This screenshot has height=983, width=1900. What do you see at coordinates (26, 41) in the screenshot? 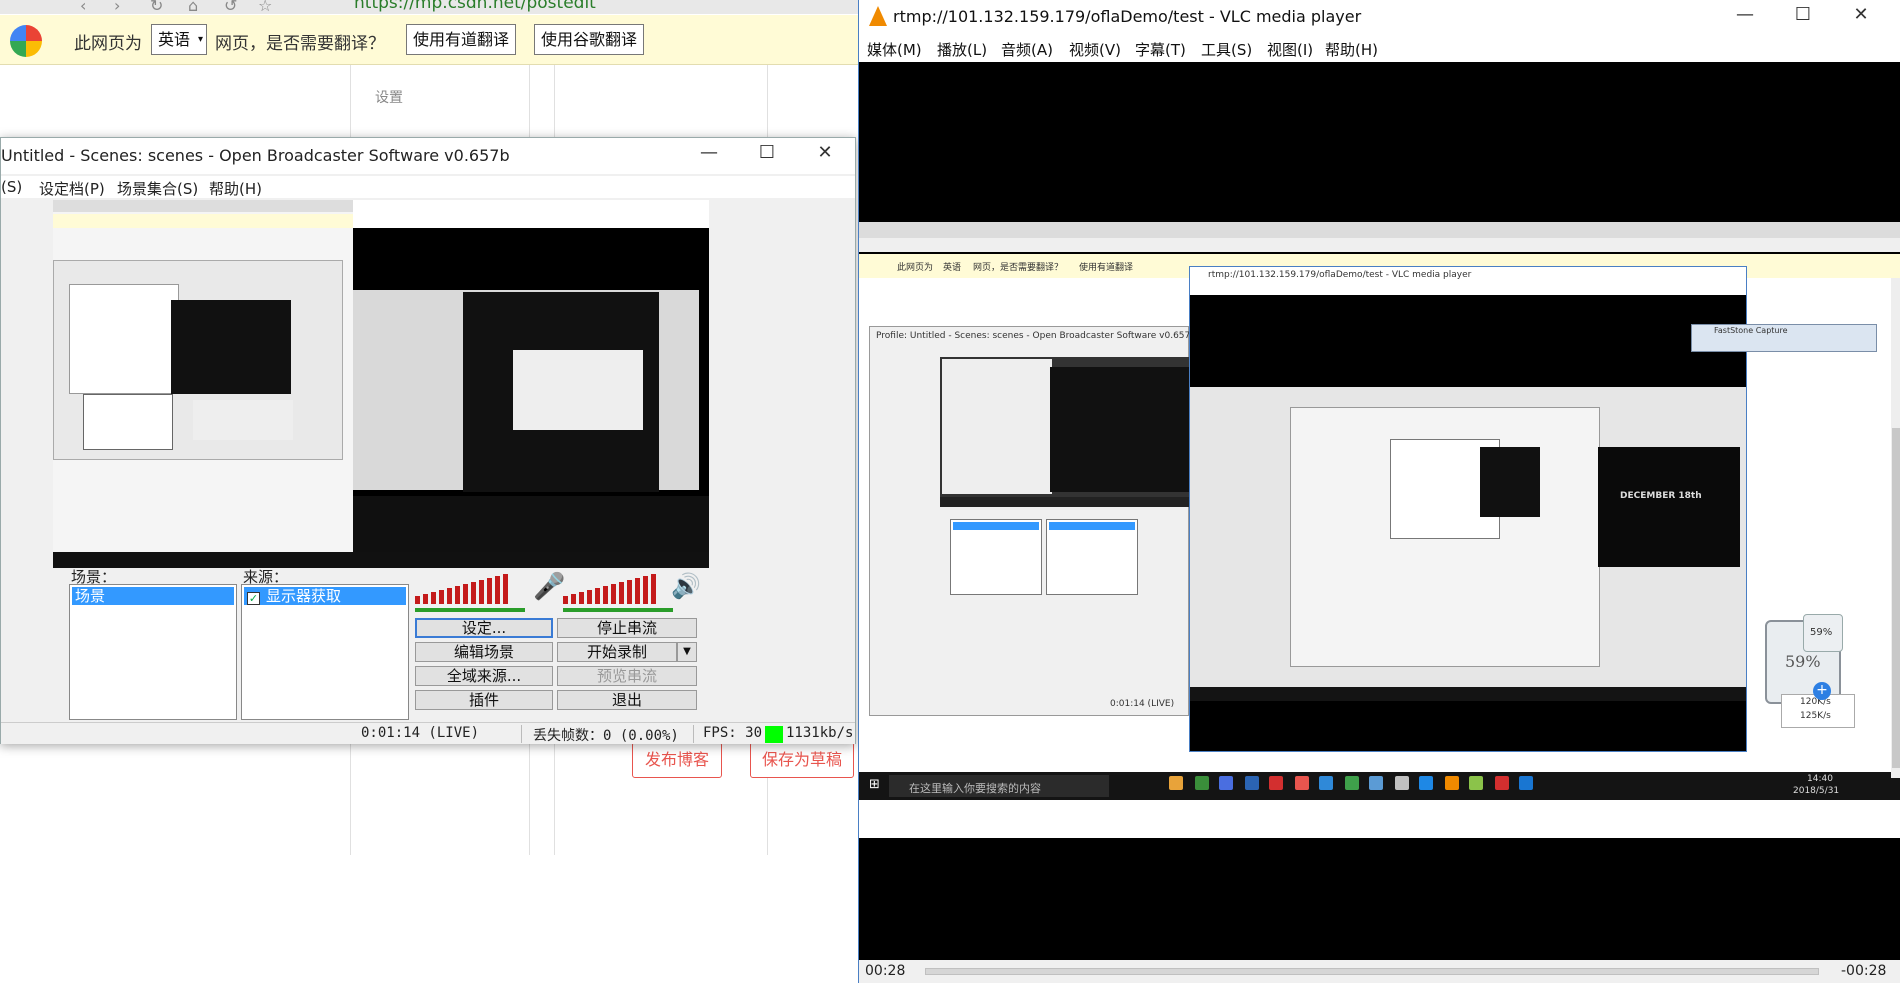
I see `browser-logo-icon` at bounding box center [26, 41].